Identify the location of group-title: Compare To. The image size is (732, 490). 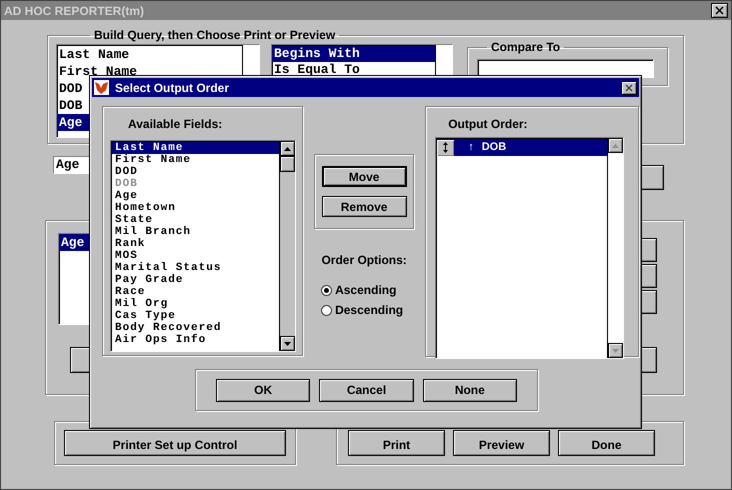
(526, 47).